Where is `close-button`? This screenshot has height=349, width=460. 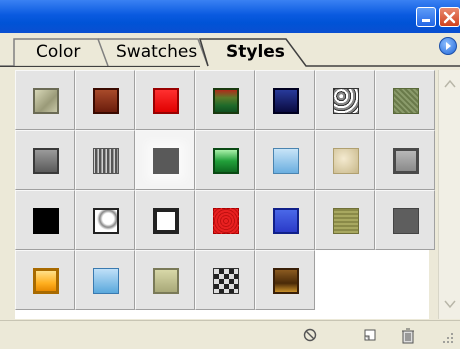 close-button is located at coordinates (449, 17).